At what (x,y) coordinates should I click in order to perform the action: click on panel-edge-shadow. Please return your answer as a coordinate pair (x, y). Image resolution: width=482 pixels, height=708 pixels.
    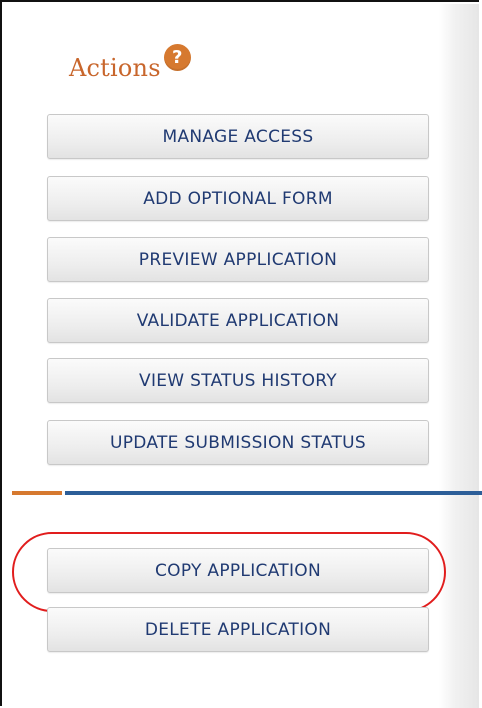
    Looking at the image, I should click on (459, 356).